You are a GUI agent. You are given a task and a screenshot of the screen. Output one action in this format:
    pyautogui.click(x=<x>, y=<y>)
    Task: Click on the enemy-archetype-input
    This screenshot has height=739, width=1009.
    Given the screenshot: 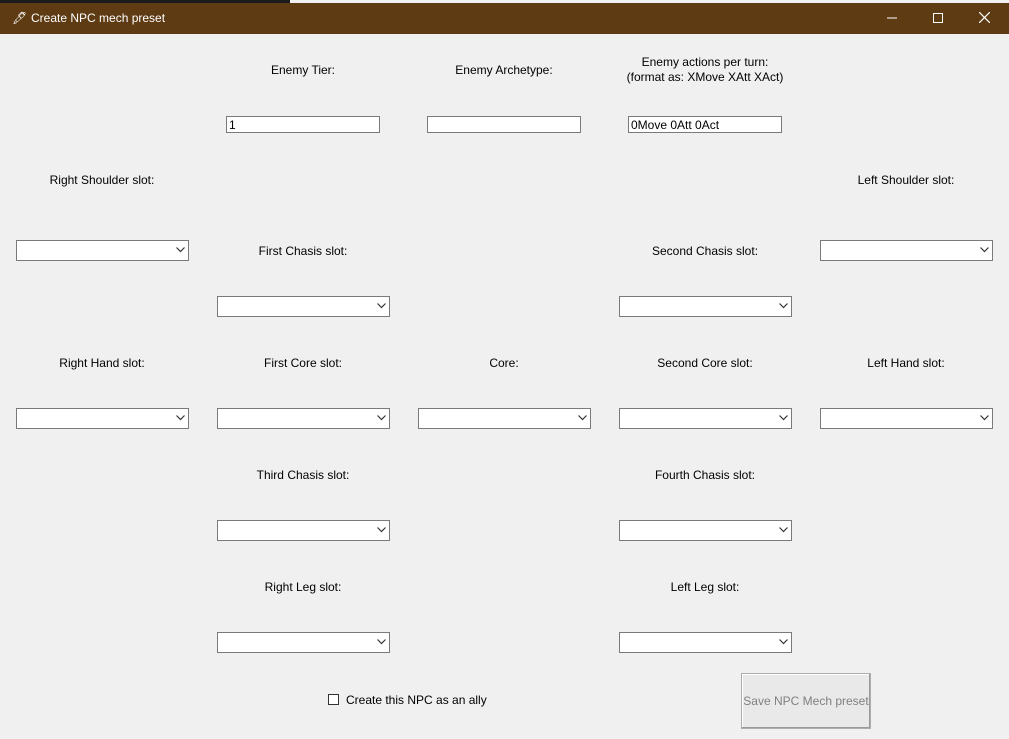 What is the action you would take?
    pyautogui.click(x=504, y=124)
    